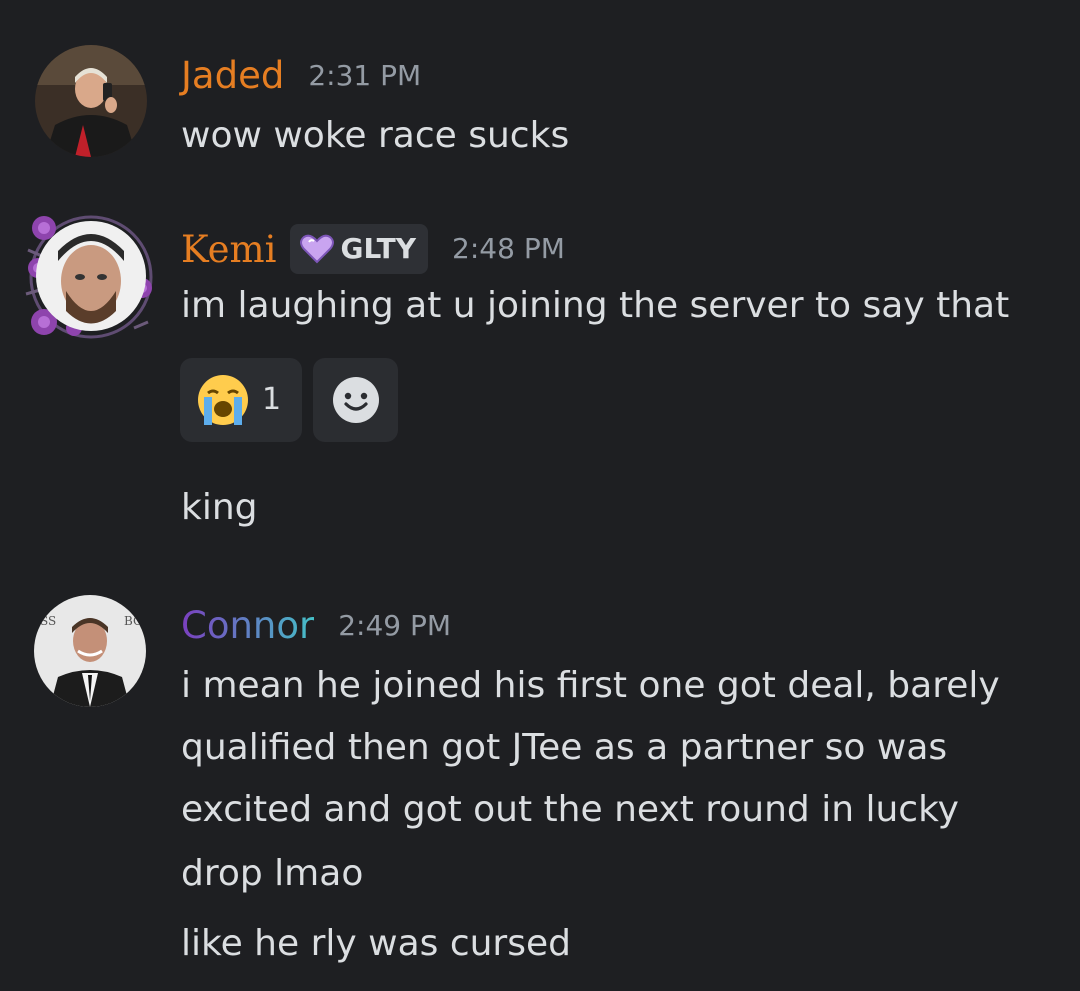 The image size is (1080, 991). I want to click on message-header: Connor 2:49 PM, so click(316, 625).